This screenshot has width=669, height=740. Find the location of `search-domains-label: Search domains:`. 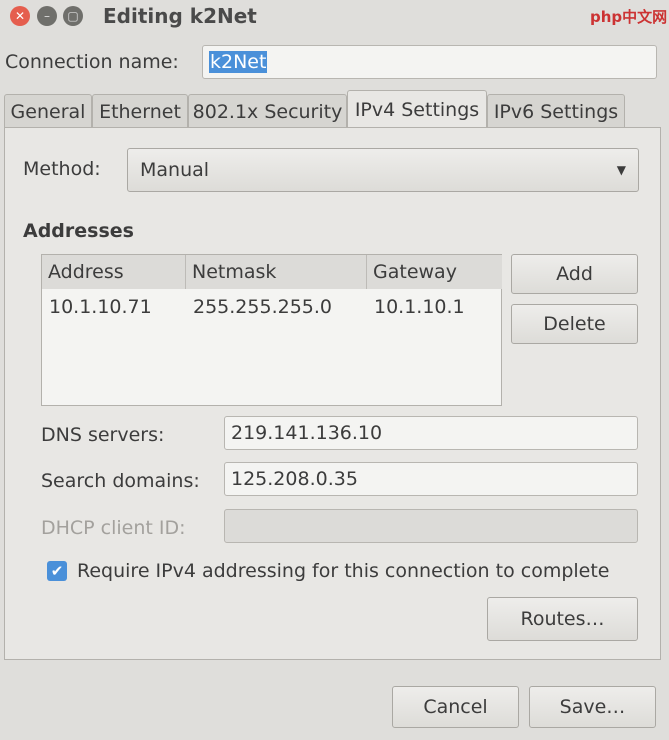

search-domains-label: Search domains: is located at coordinates (120, 481).